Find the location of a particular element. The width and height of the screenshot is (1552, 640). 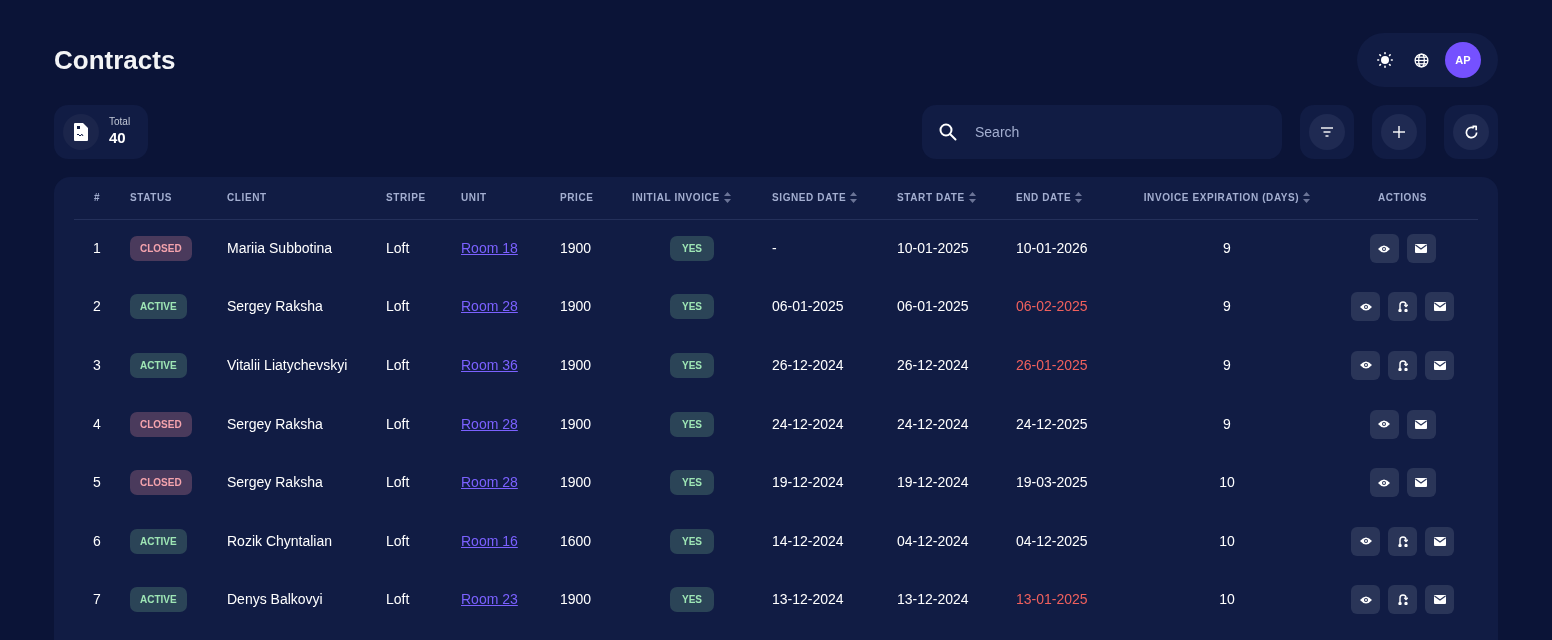

end-date: 06-02-2025 is located at coordinates (1052, 306).